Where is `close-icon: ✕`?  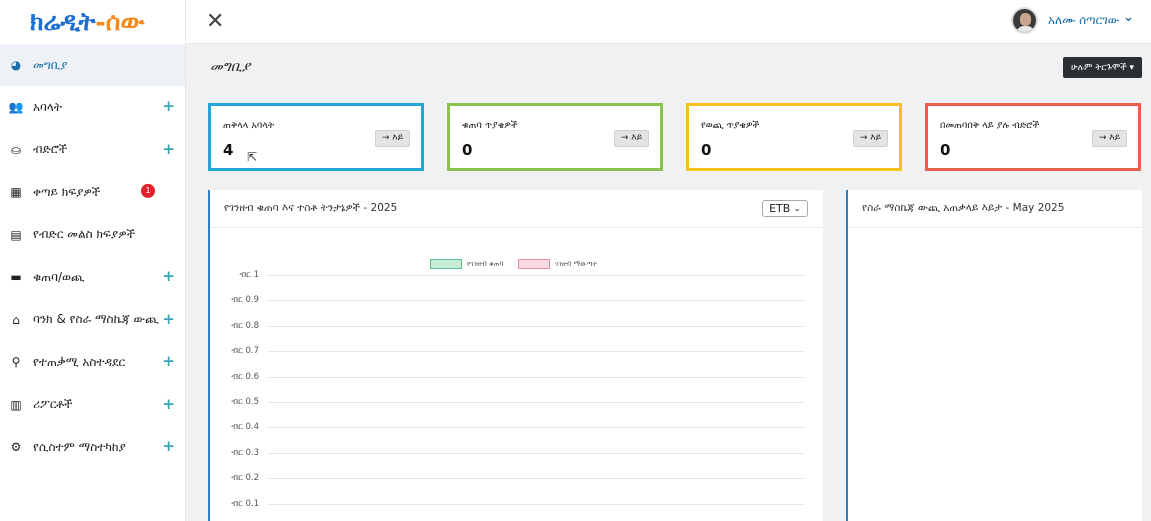
close-icon: ✕ is located at coordinates (215, 21).